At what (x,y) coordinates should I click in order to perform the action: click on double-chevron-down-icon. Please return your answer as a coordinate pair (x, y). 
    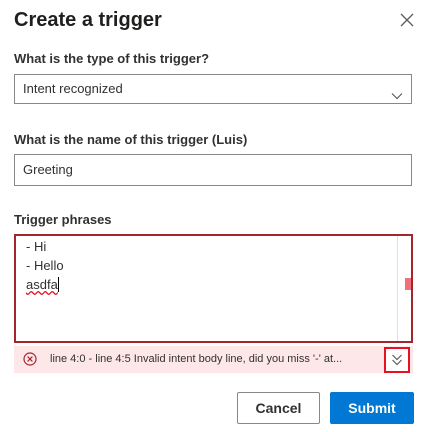
    Looking at the image, I should click on (397, 360).